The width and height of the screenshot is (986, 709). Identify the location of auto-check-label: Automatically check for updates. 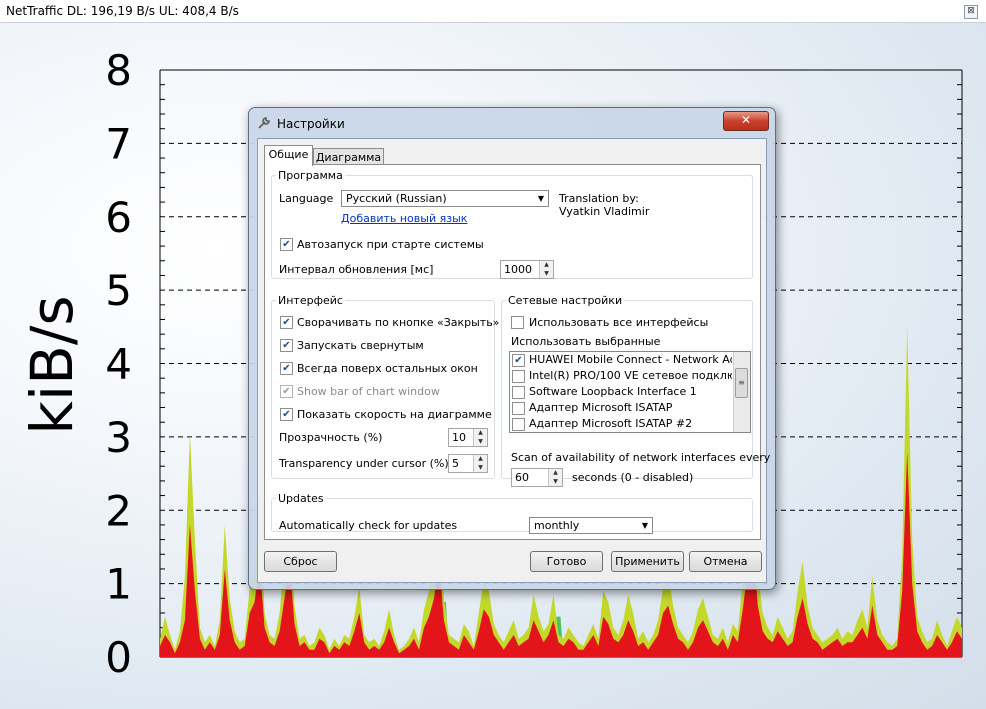
(368, 525).